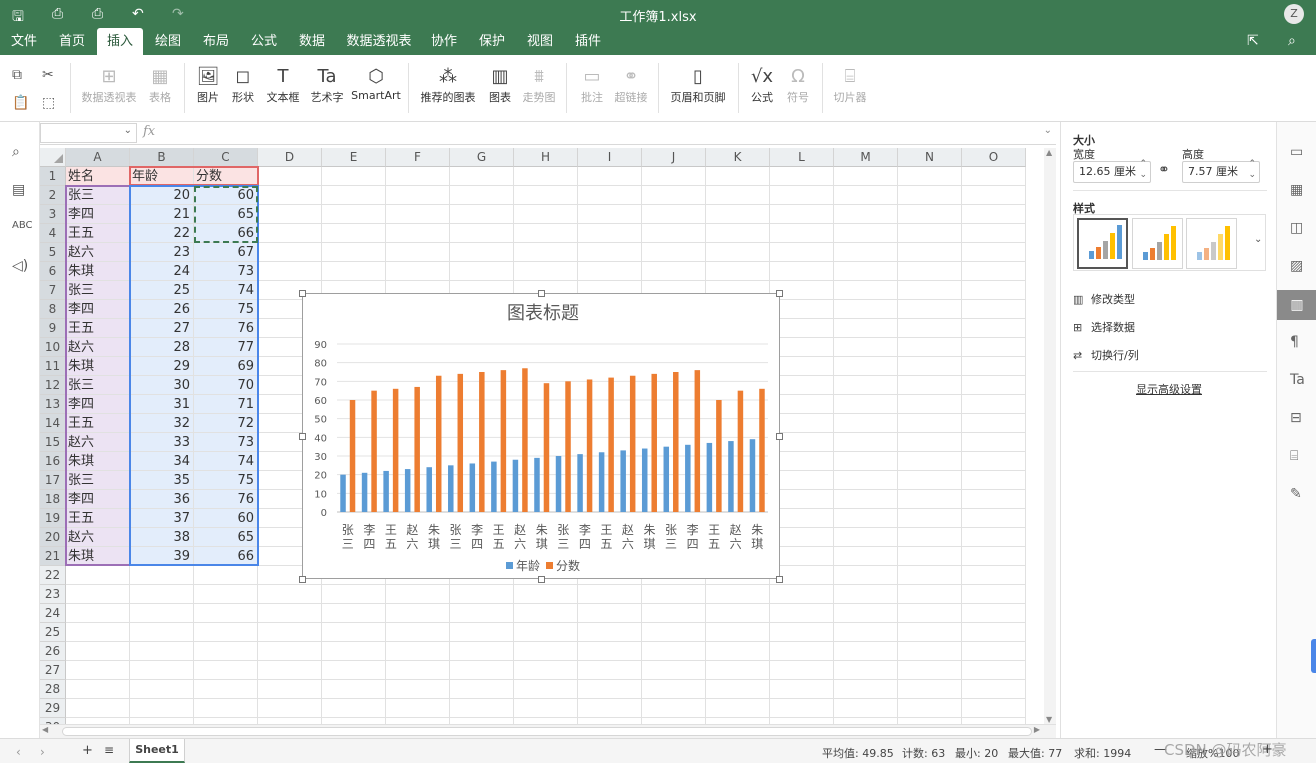 The width and height of the screenshot is (1316, 763). Describe the element at coordinates (162, 195) in the screenshot. I see `table-cell: 20` at that location.